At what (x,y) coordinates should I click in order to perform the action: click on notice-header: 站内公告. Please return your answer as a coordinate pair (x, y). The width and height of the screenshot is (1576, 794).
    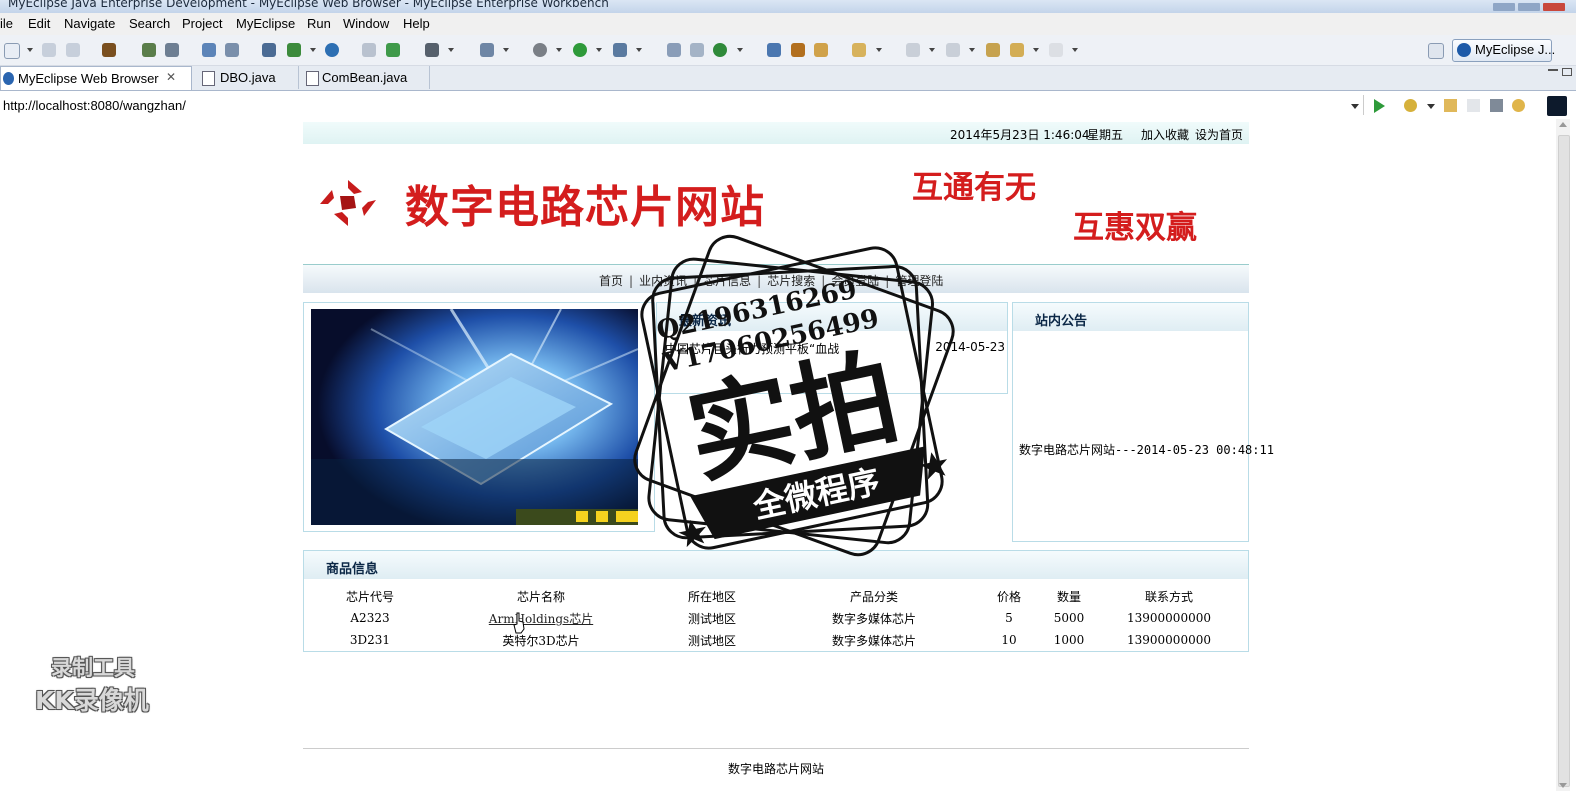
    Looking at the image, I should click on (1130, 317).